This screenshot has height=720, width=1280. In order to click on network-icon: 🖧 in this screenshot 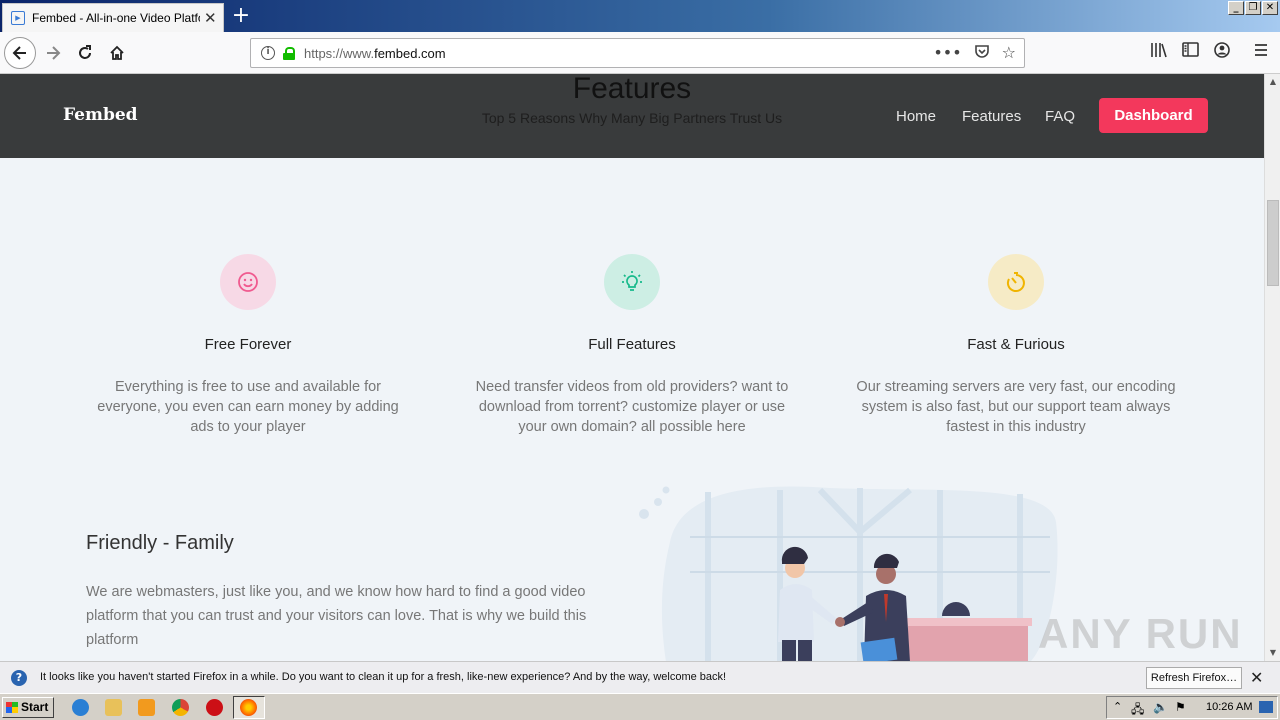, I will do `click(1137, 710)`.